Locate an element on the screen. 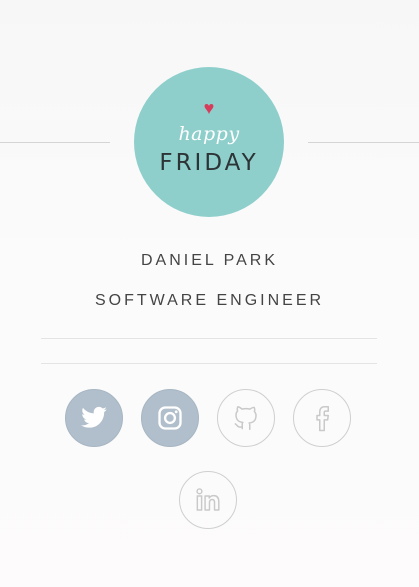  facebook-button is located at coordinates (322, 418).